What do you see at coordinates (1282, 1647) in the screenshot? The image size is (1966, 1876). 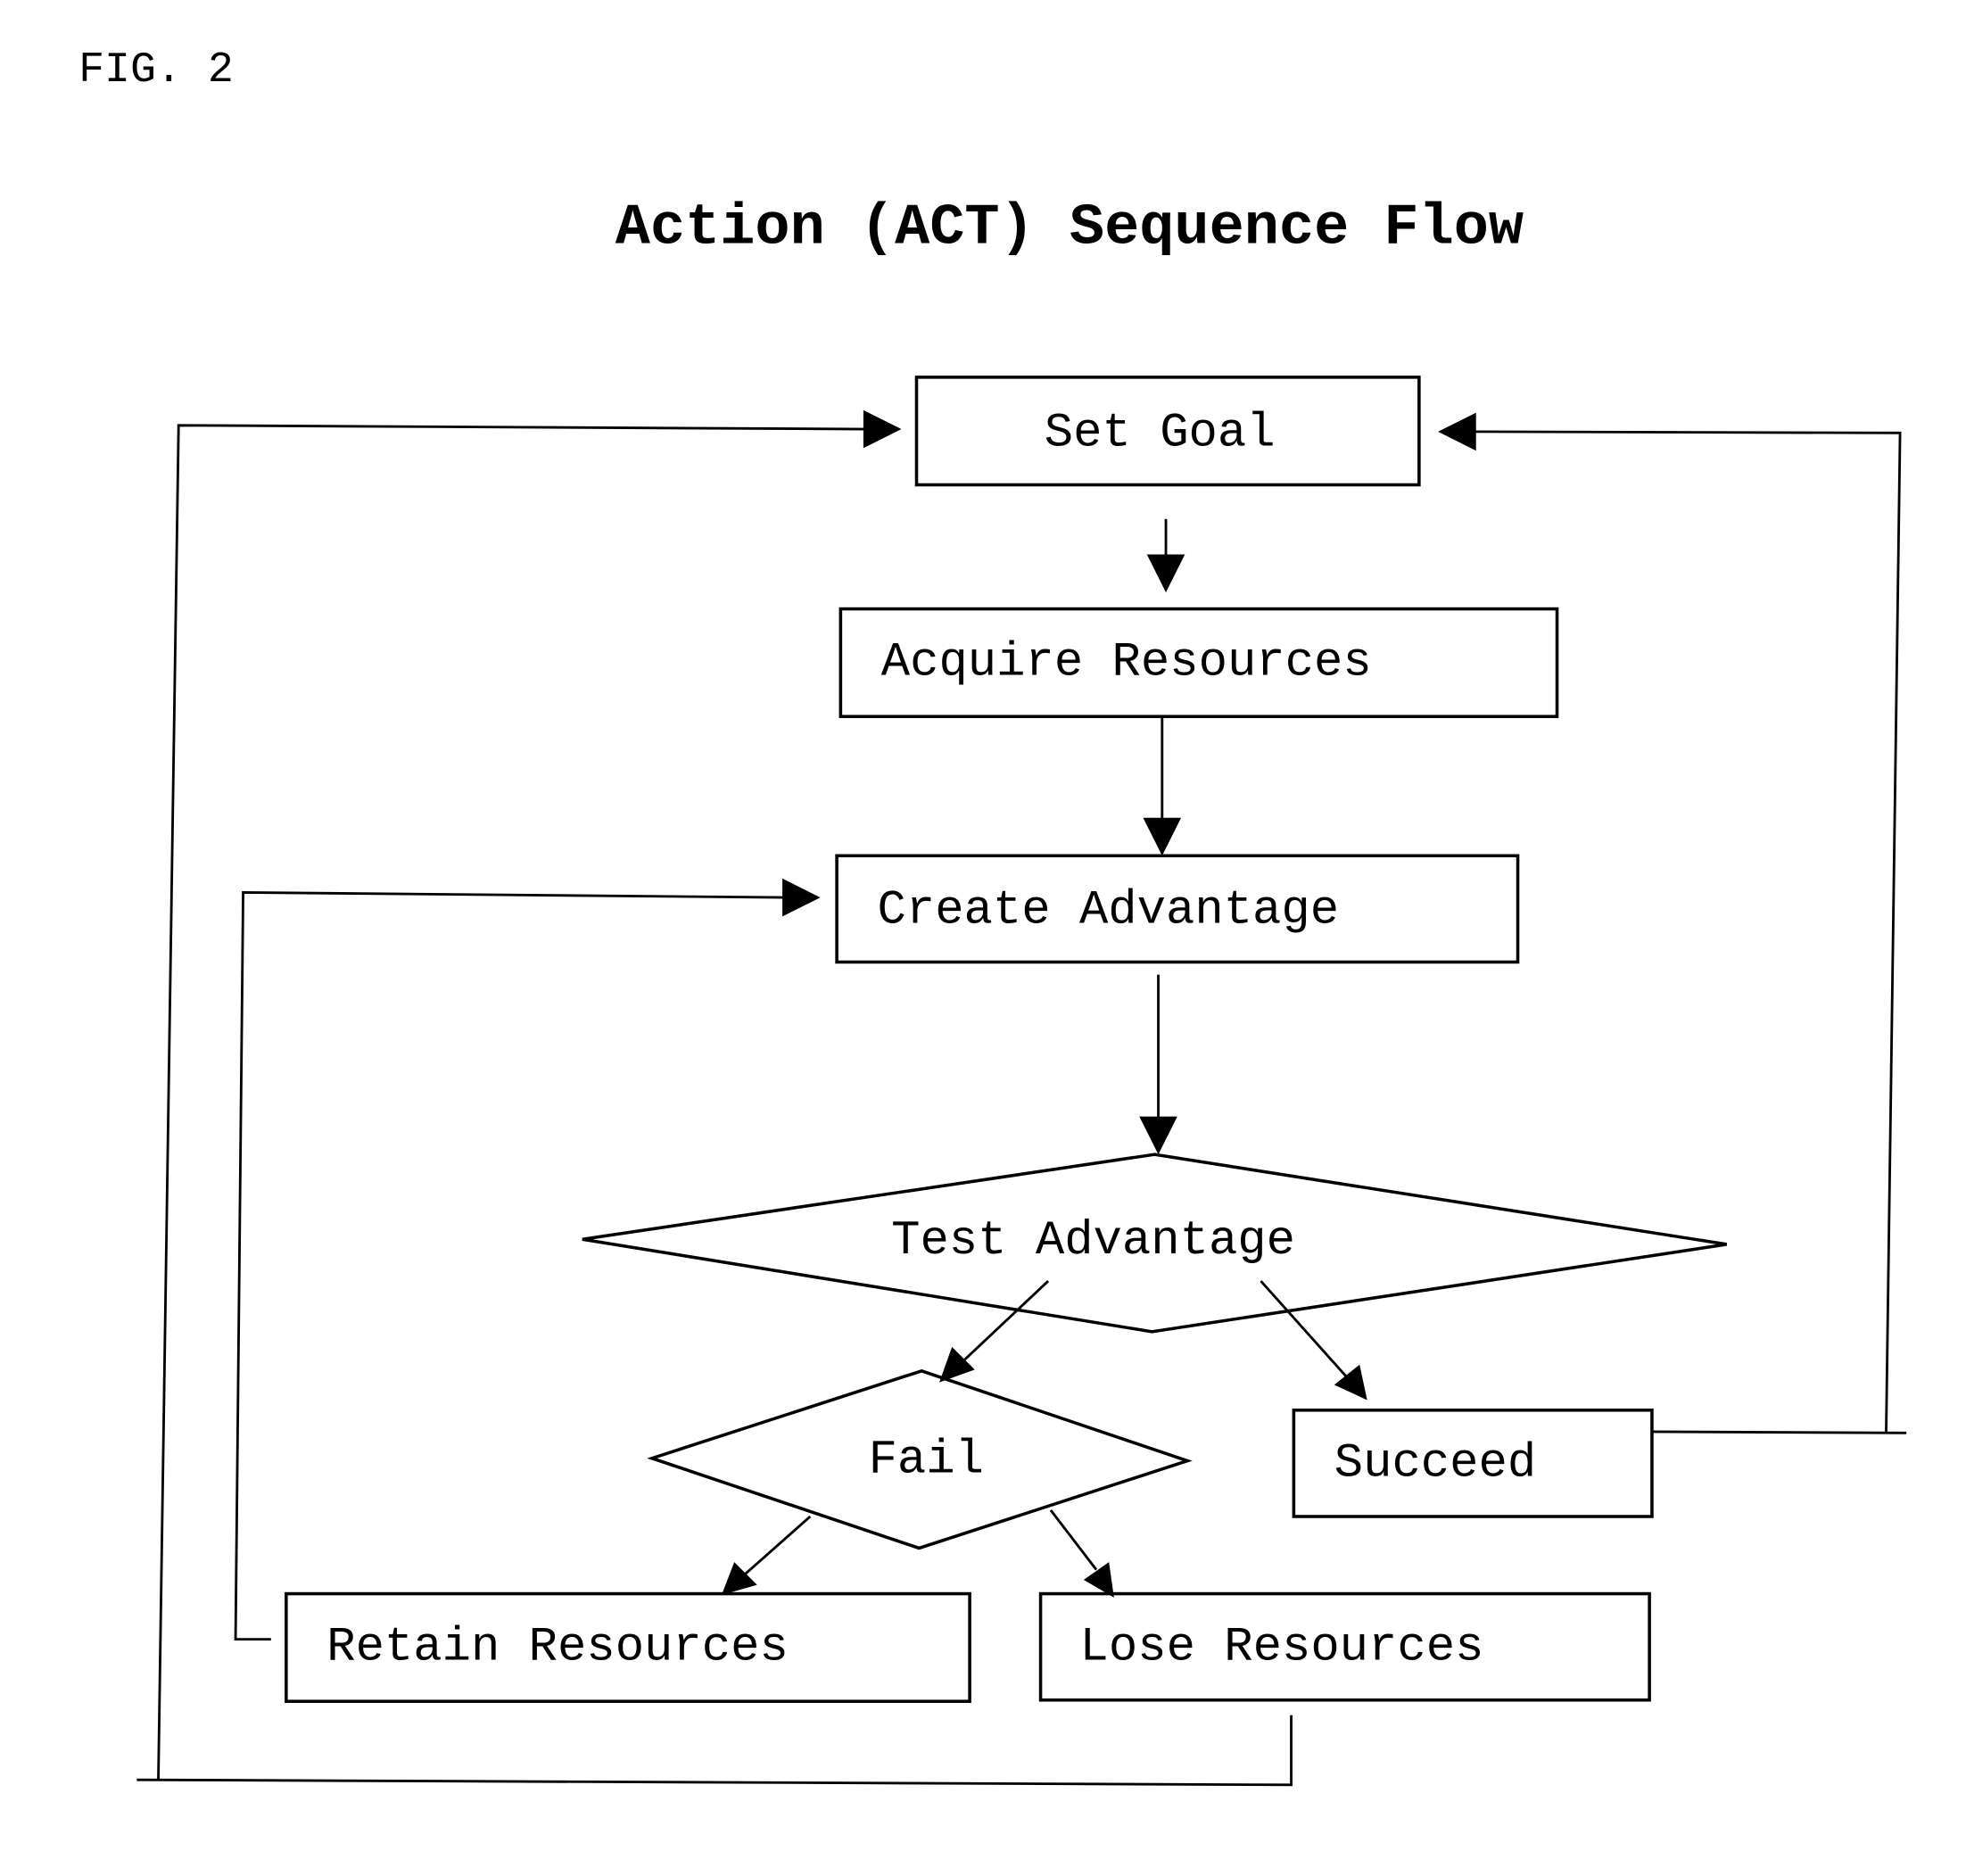 I see `node-lose-resources-label: Lose Resources` at bounding box center [1282, 1647].